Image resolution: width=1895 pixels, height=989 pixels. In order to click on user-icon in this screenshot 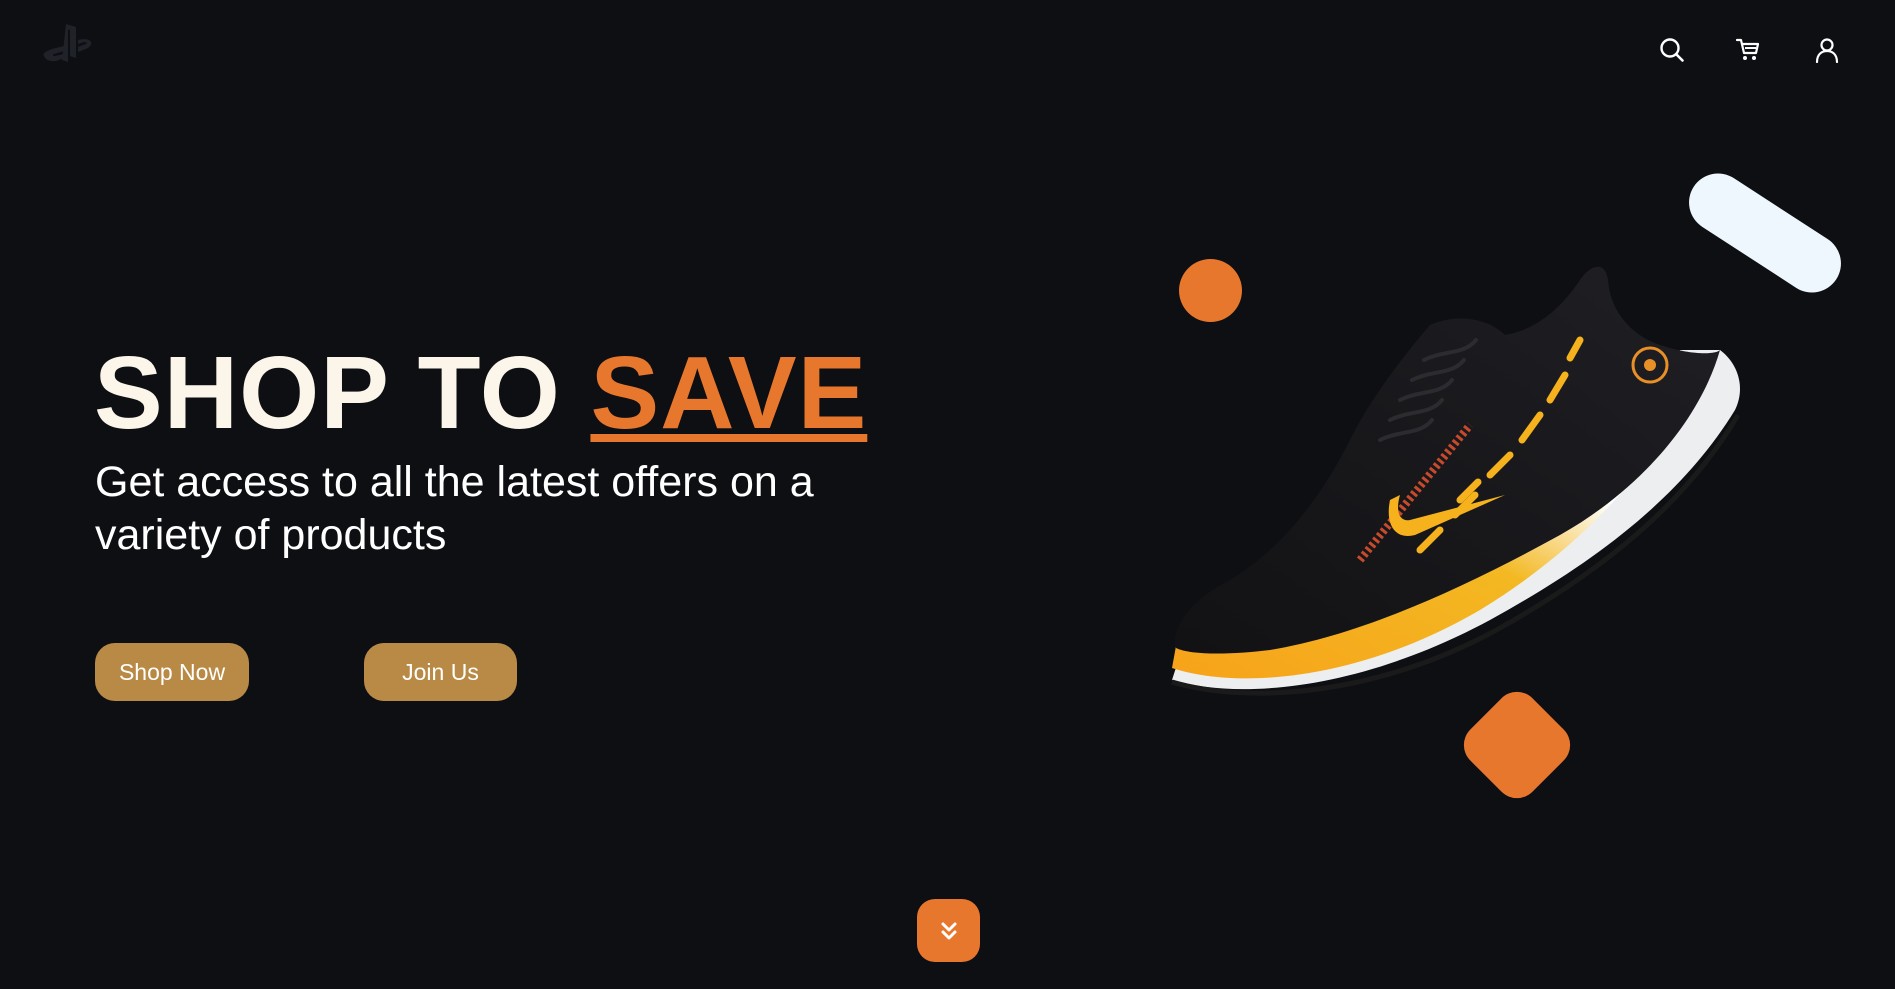, I will do `click(1827, 50)`.